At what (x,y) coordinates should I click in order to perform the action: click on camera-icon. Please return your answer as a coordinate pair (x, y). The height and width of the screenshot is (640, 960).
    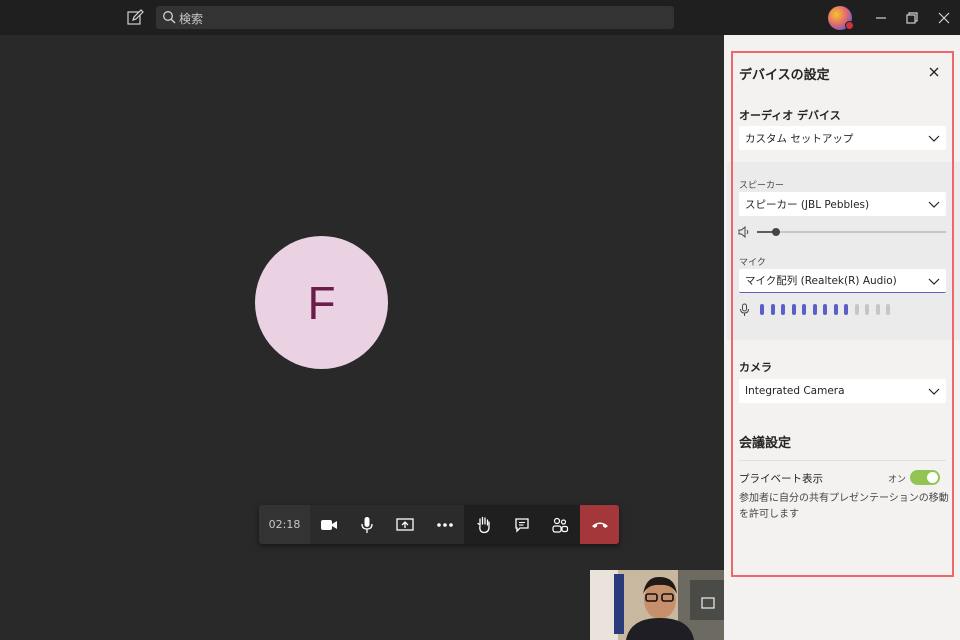
    Looking at the image, I should click on (329, 524).